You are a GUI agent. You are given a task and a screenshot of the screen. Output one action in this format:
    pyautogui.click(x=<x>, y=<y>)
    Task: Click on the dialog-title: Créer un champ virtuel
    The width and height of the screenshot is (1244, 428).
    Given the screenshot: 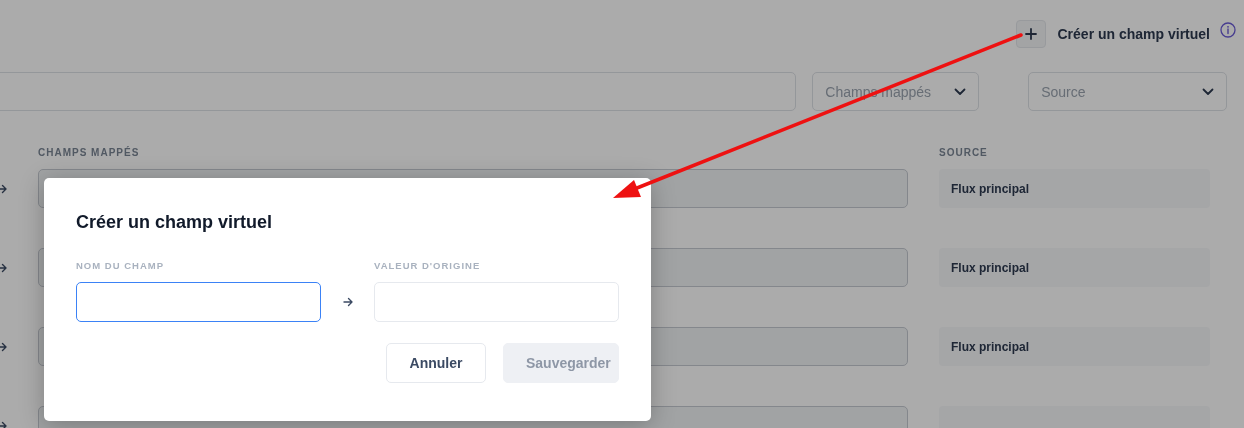 What is the action you would take?
    pyautogui.click(x=175, y=222)
    